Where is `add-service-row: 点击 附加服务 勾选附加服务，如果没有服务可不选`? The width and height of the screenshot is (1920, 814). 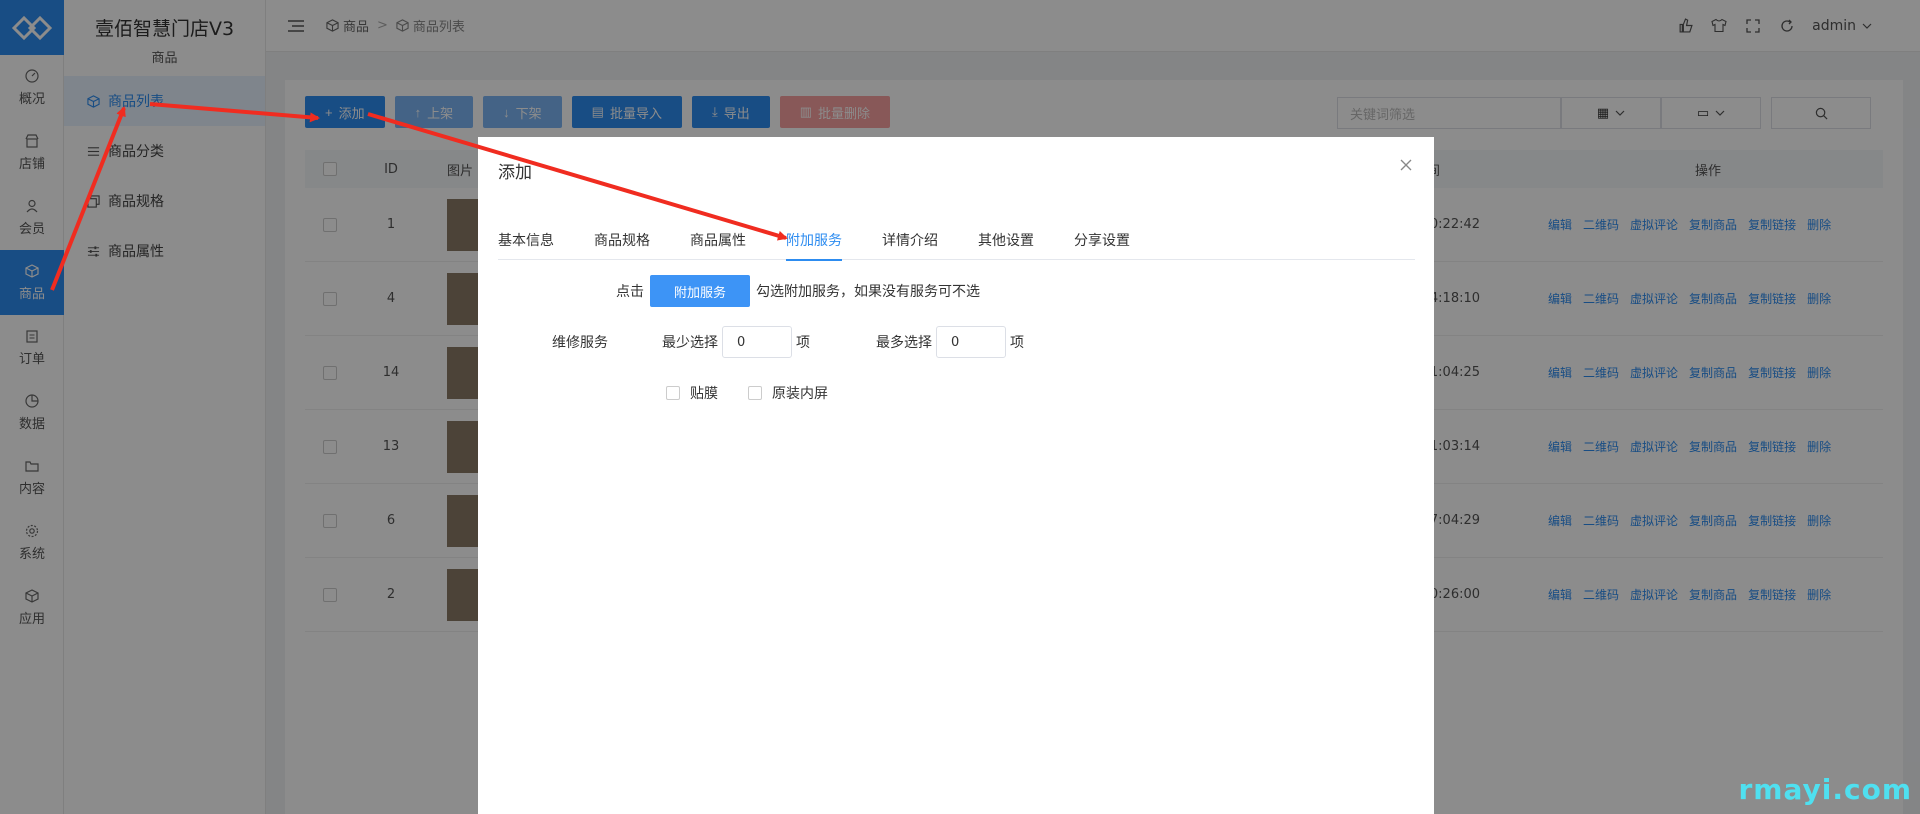
add-service-row: 点击 附加服务 勾选附加服务，如果没有服务可不选 is located at coordinates (798, 291).